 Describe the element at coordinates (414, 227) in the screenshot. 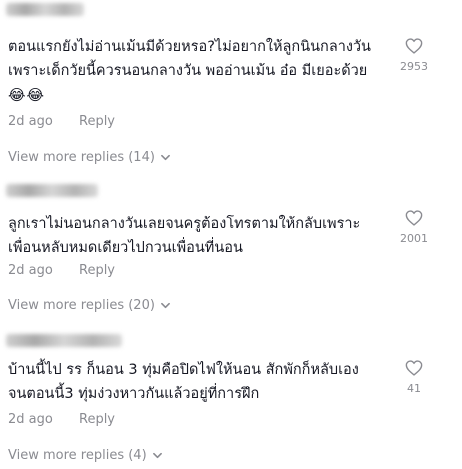

I see `like-button: 2001` at that location.